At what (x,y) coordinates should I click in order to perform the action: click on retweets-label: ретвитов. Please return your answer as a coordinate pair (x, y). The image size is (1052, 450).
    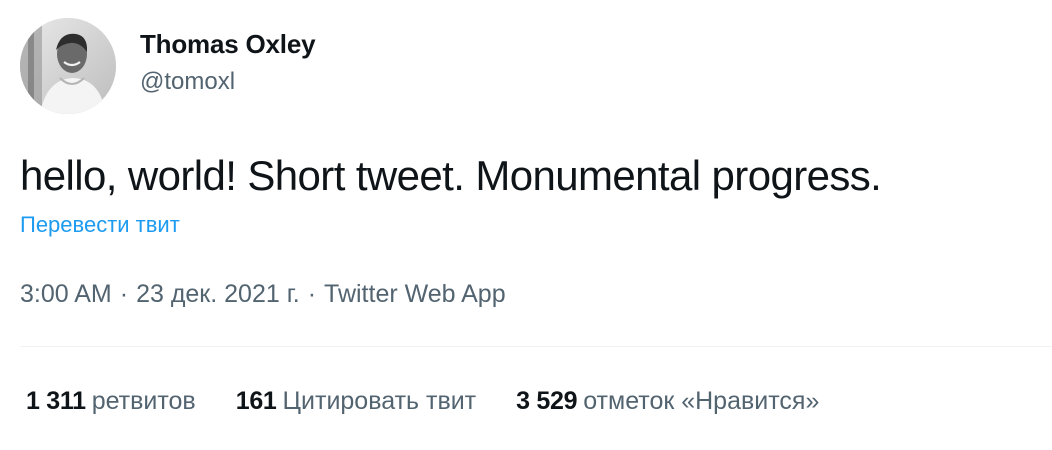
    Looking at the image, I should click on (143, 401).